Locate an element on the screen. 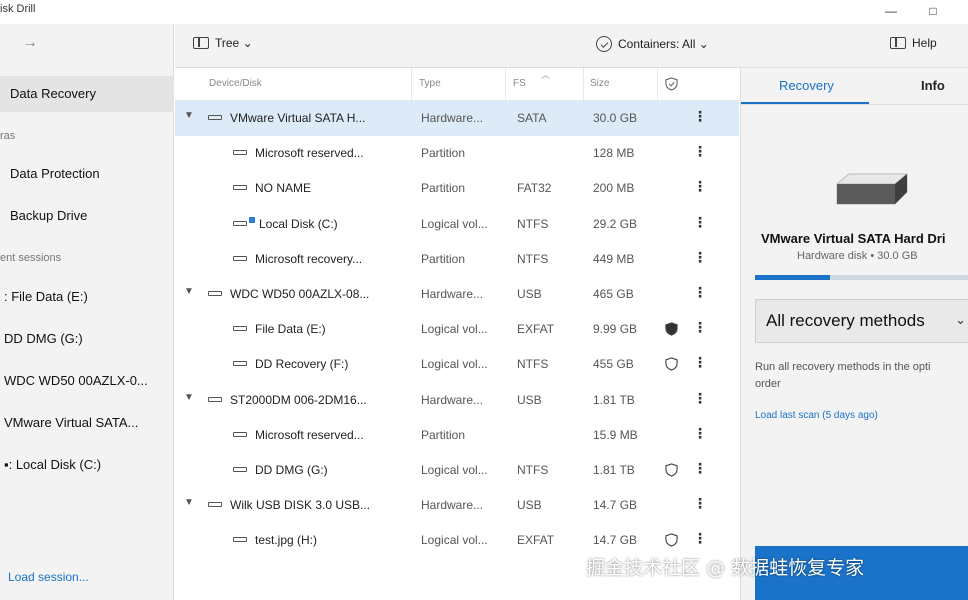 The image size is (968, 600). chevron-down-icon: ⌄ is located at coordinates (960, 319).